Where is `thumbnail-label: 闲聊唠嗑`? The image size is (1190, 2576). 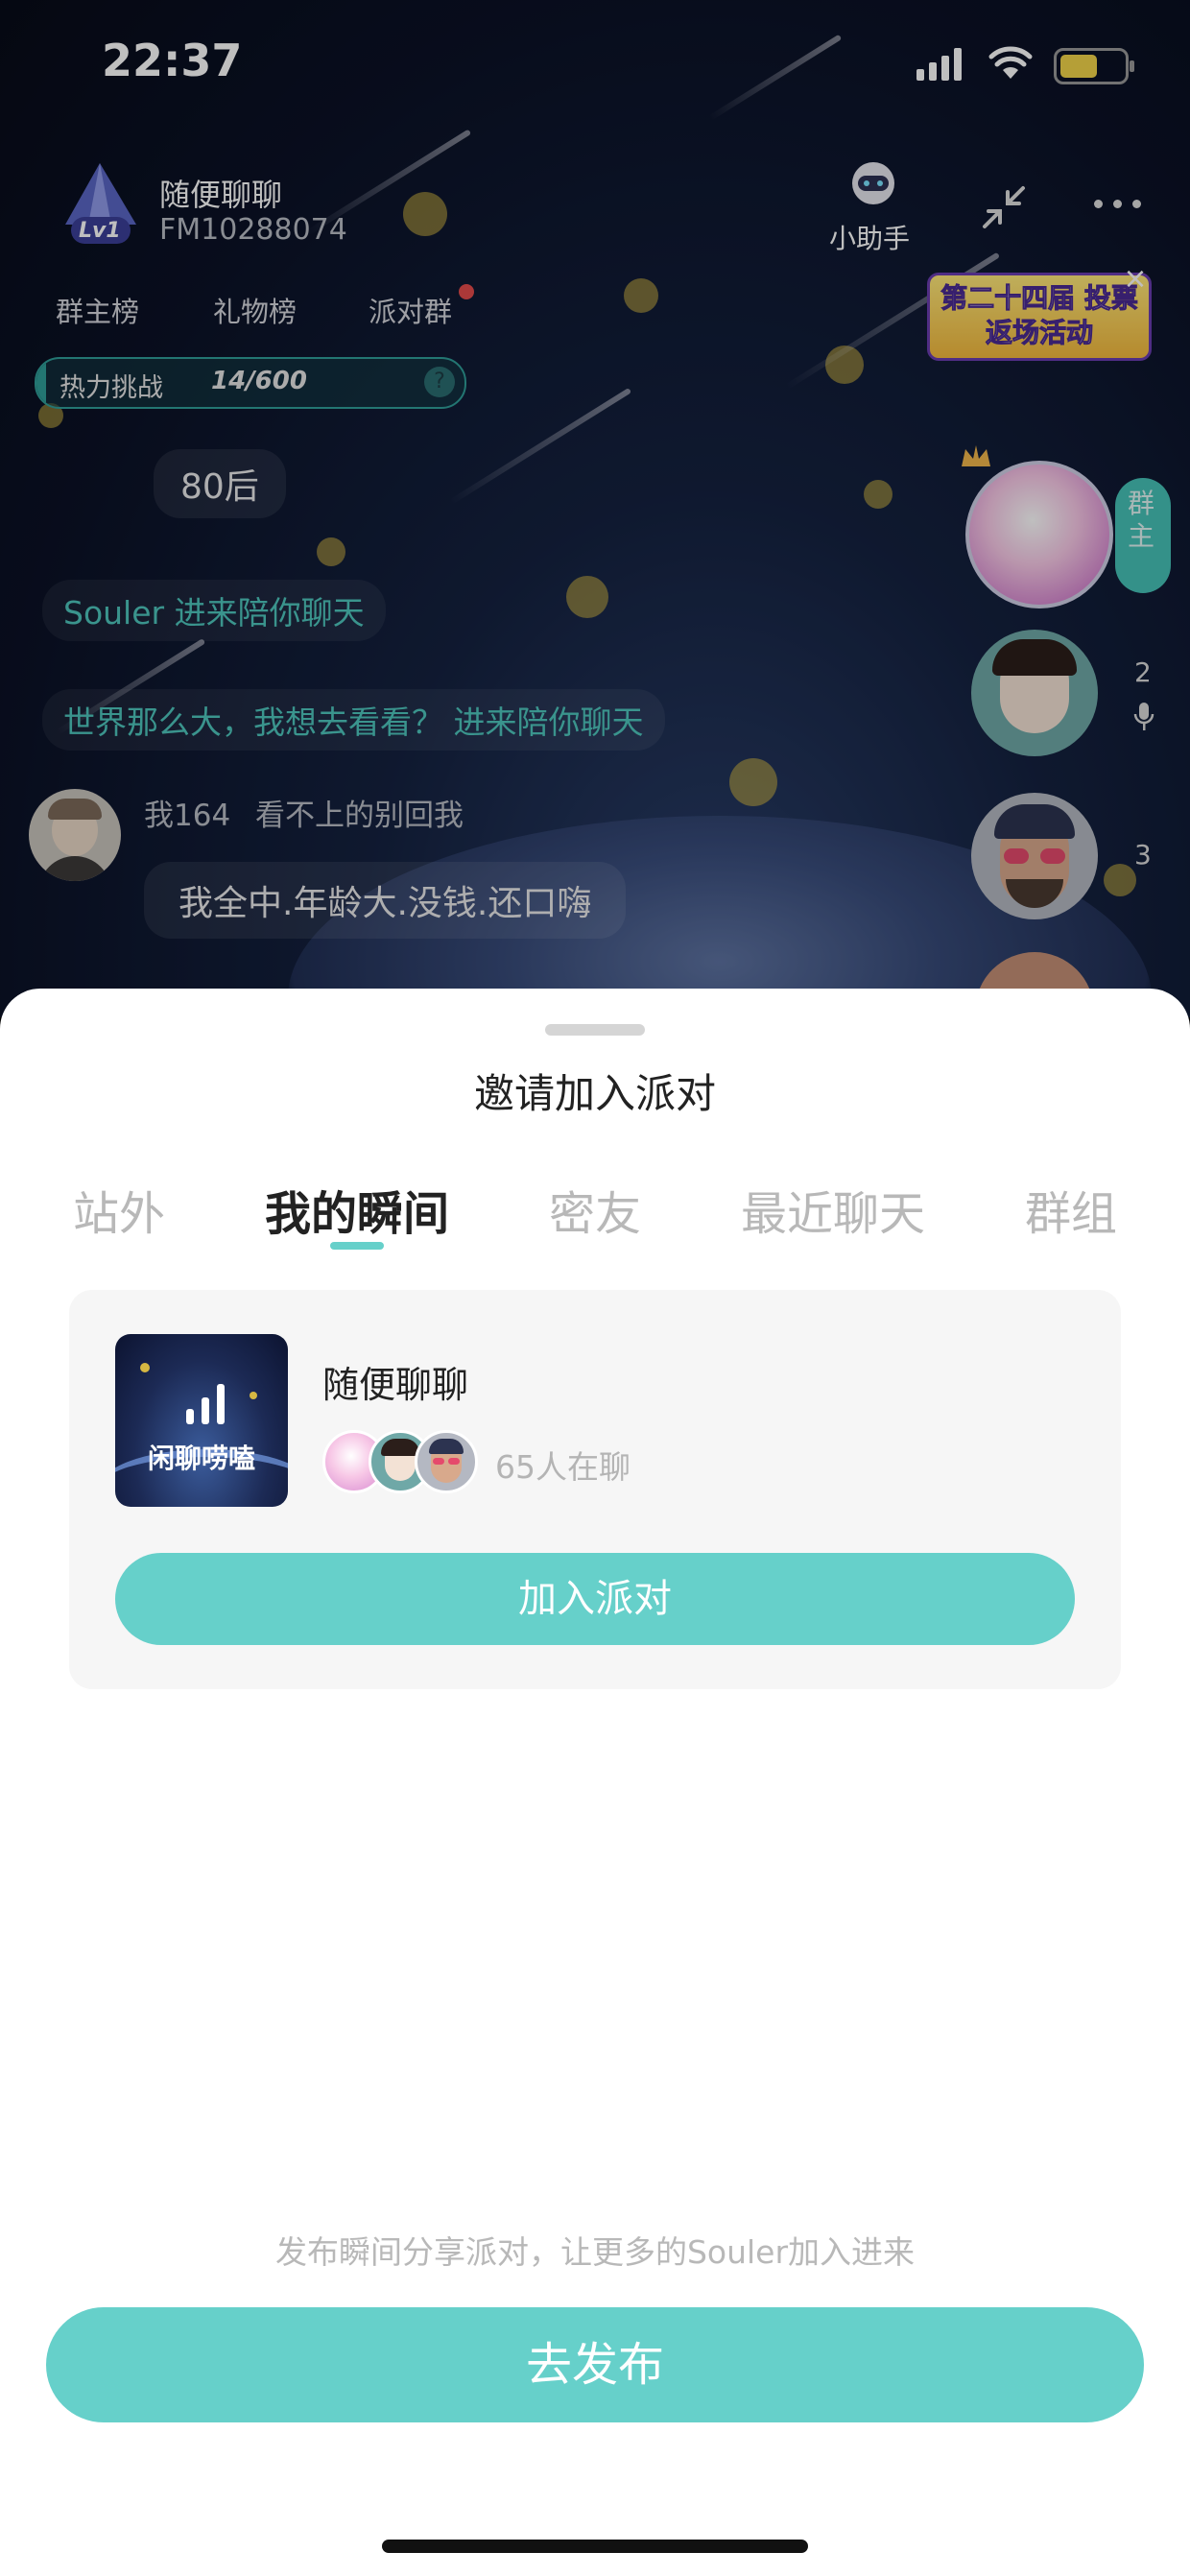 thumbnail-label: 闲聊唠嗑 is located at coordinates (201, 1458).